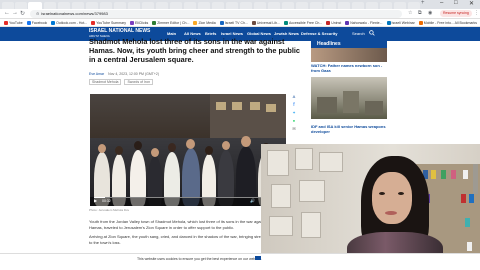  Describe the element at coordinates (319, 33) in the screenshot. I see `nav-defense-security: Defense & Security` at that location.